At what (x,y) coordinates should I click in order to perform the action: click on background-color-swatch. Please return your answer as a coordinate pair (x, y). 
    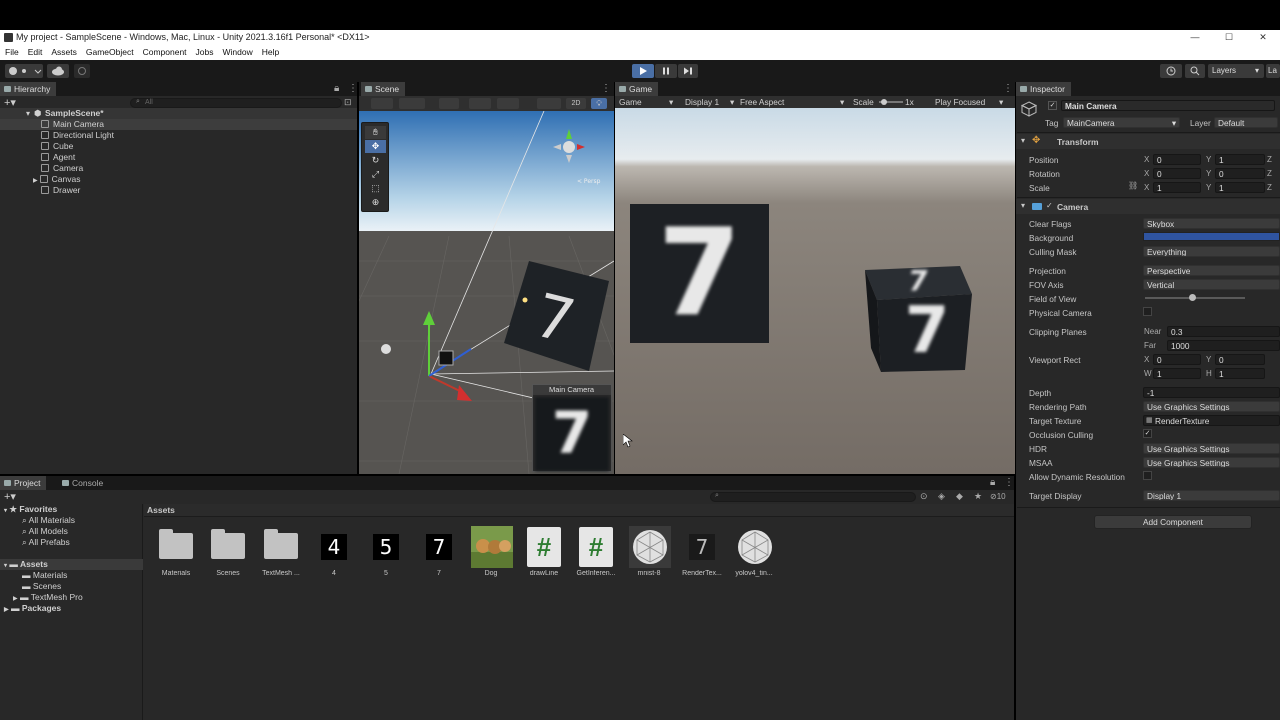
    Looking at the image, I should click on (1211, 236).